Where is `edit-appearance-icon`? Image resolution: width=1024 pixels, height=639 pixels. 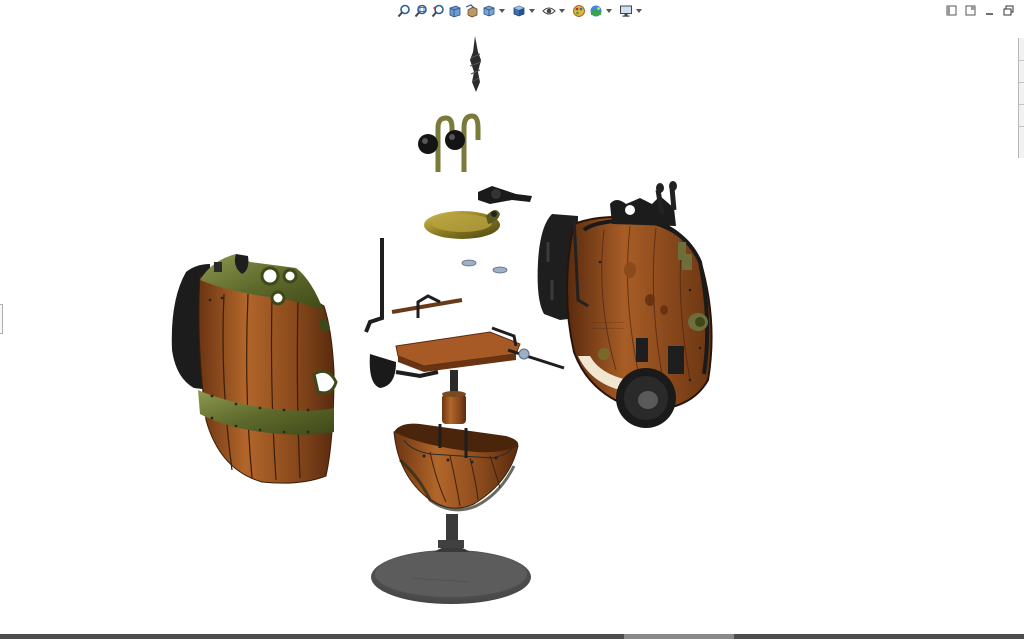
edit-appearance-icon is located at coordinates (579, 11).